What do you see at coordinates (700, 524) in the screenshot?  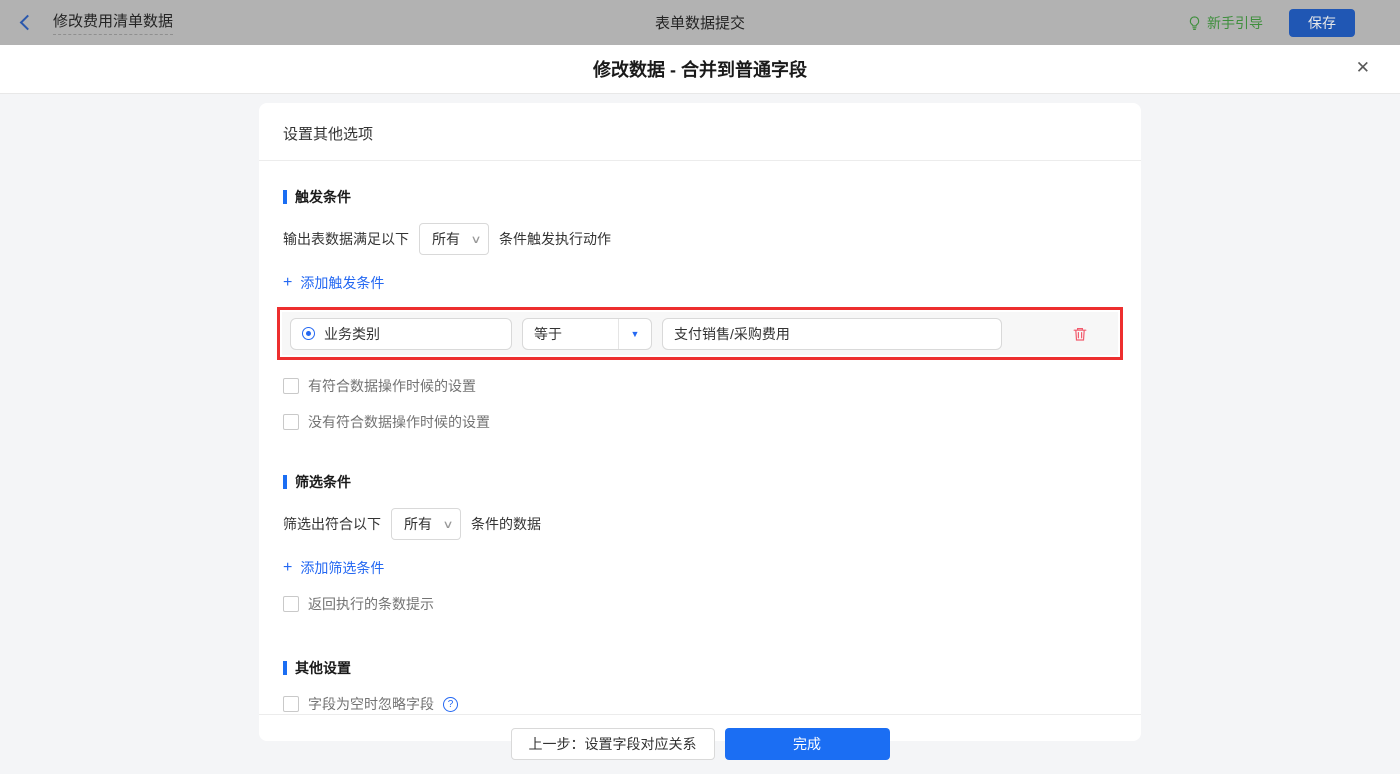 I see `filter-sentence: 筛选出符合以下 所有 ∨ 条件的数据` at bounding box center [700, 524].